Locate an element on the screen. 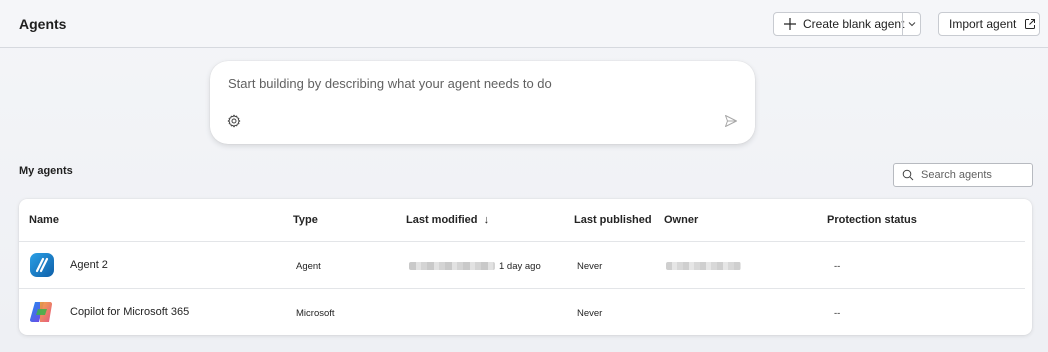 This screenshot has height=352, width=1048. sort-descending-icon: ↓ is located at coordinates (486, 220).